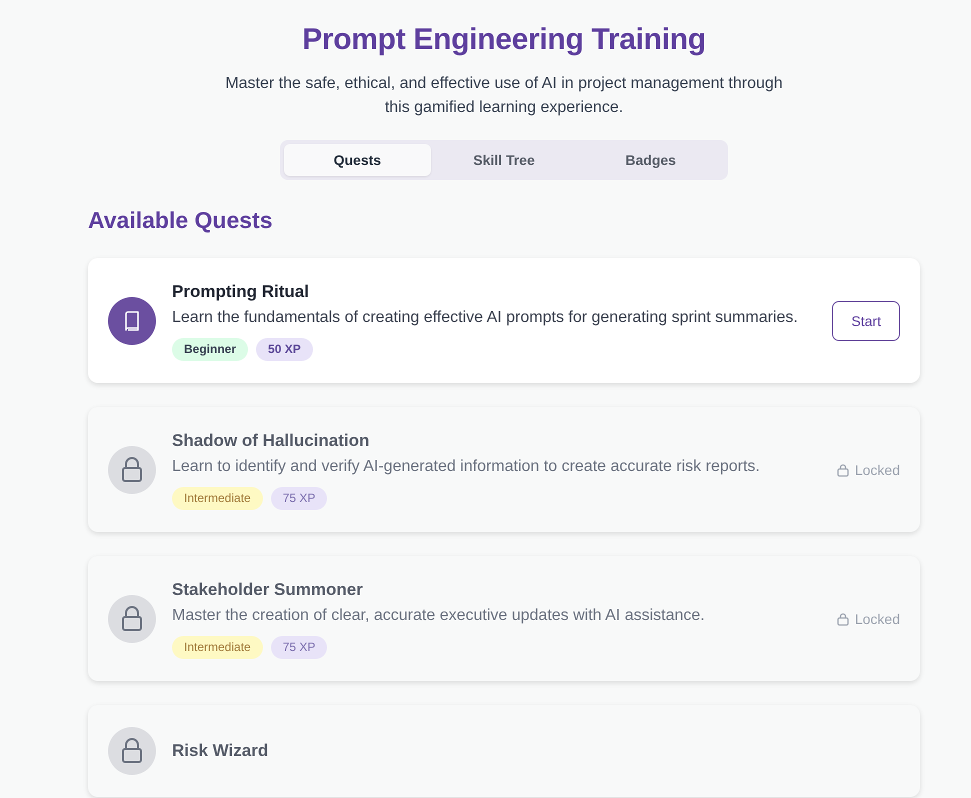  What do you see at coordinates (466, 467) in the screenshot?
I see `quest-description: Learn to identify and verify AI-generated information to create accurate risk reports.` at bounding box center [466, 467].